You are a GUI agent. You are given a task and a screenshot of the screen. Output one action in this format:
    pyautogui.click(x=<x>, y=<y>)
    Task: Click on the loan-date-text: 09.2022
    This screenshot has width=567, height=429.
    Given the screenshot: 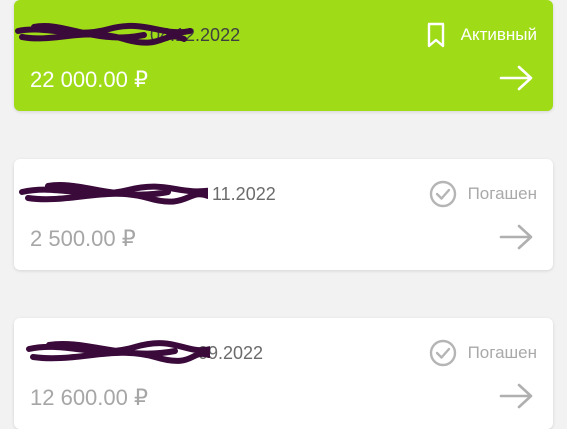 What is the action you would take?
    pyautogui.click(x=231, y=352)
    